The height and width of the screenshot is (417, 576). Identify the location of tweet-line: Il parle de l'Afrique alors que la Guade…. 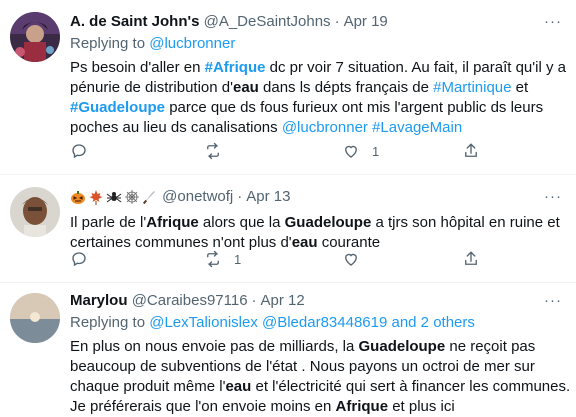
(315, 222).